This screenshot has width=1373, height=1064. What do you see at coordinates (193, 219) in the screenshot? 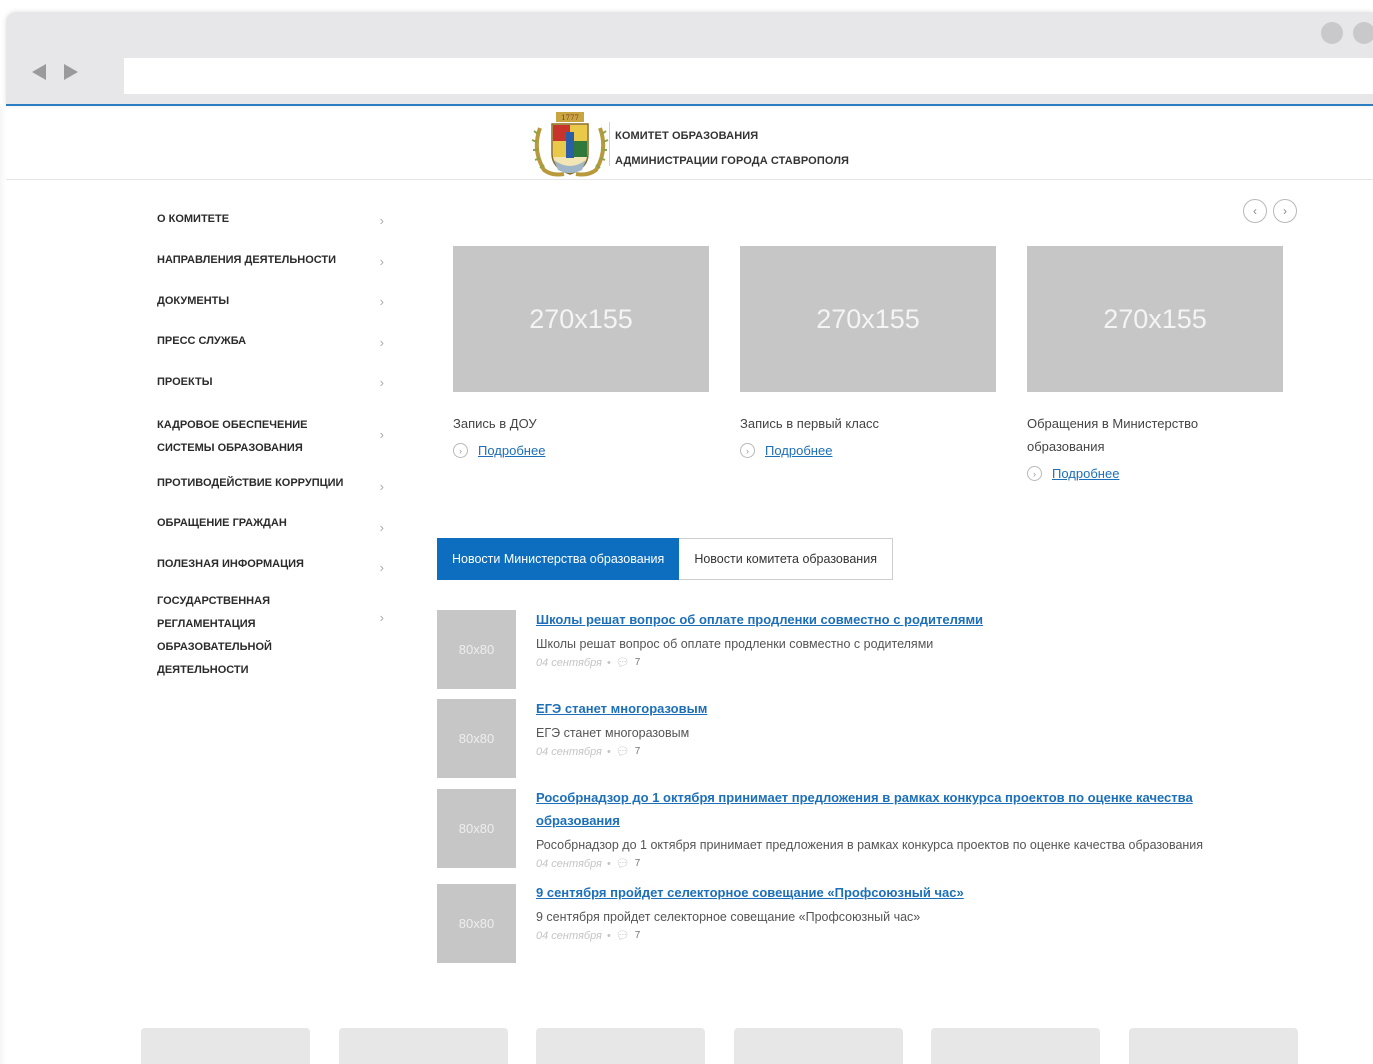
I see `sidebar-item-label: О КОМИТЕТЕ` at bounding box center [193, 219].